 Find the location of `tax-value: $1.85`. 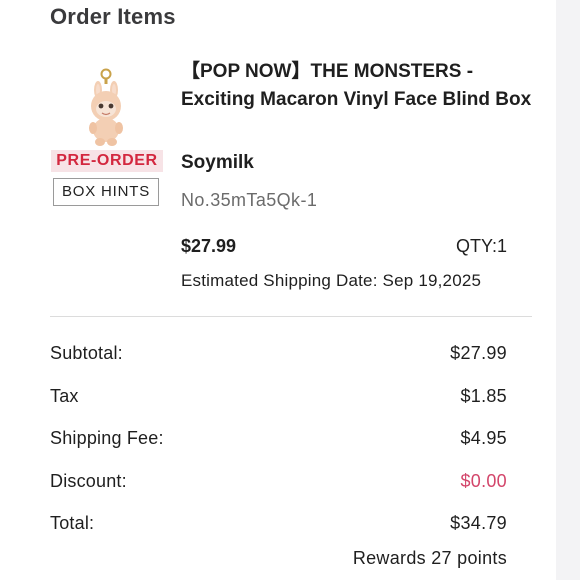

tax-value: $1.85 is located at coordinates (483, 396).